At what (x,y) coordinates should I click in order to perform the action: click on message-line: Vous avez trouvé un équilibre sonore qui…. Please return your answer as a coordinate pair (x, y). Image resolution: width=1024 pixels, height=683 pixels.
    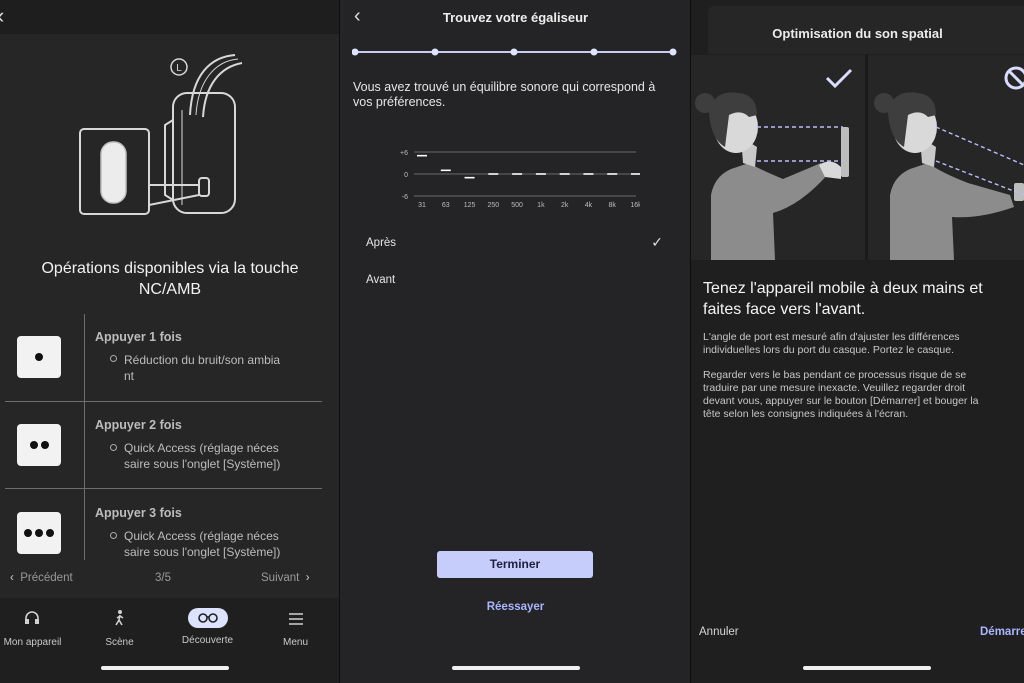
    Looking at the image, I should click on (504, 87).